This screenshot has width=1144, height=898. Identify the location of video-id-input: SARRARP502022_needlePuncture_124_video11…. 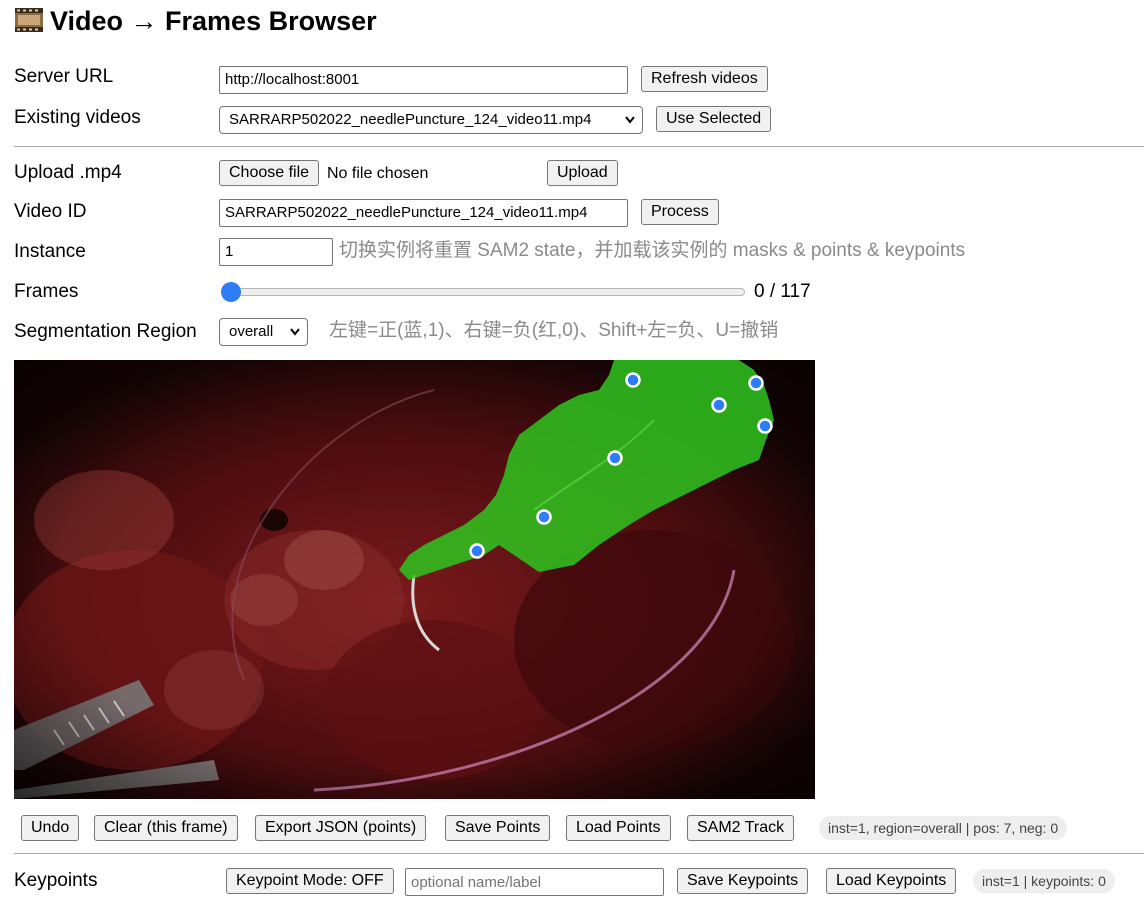
(423, 213).